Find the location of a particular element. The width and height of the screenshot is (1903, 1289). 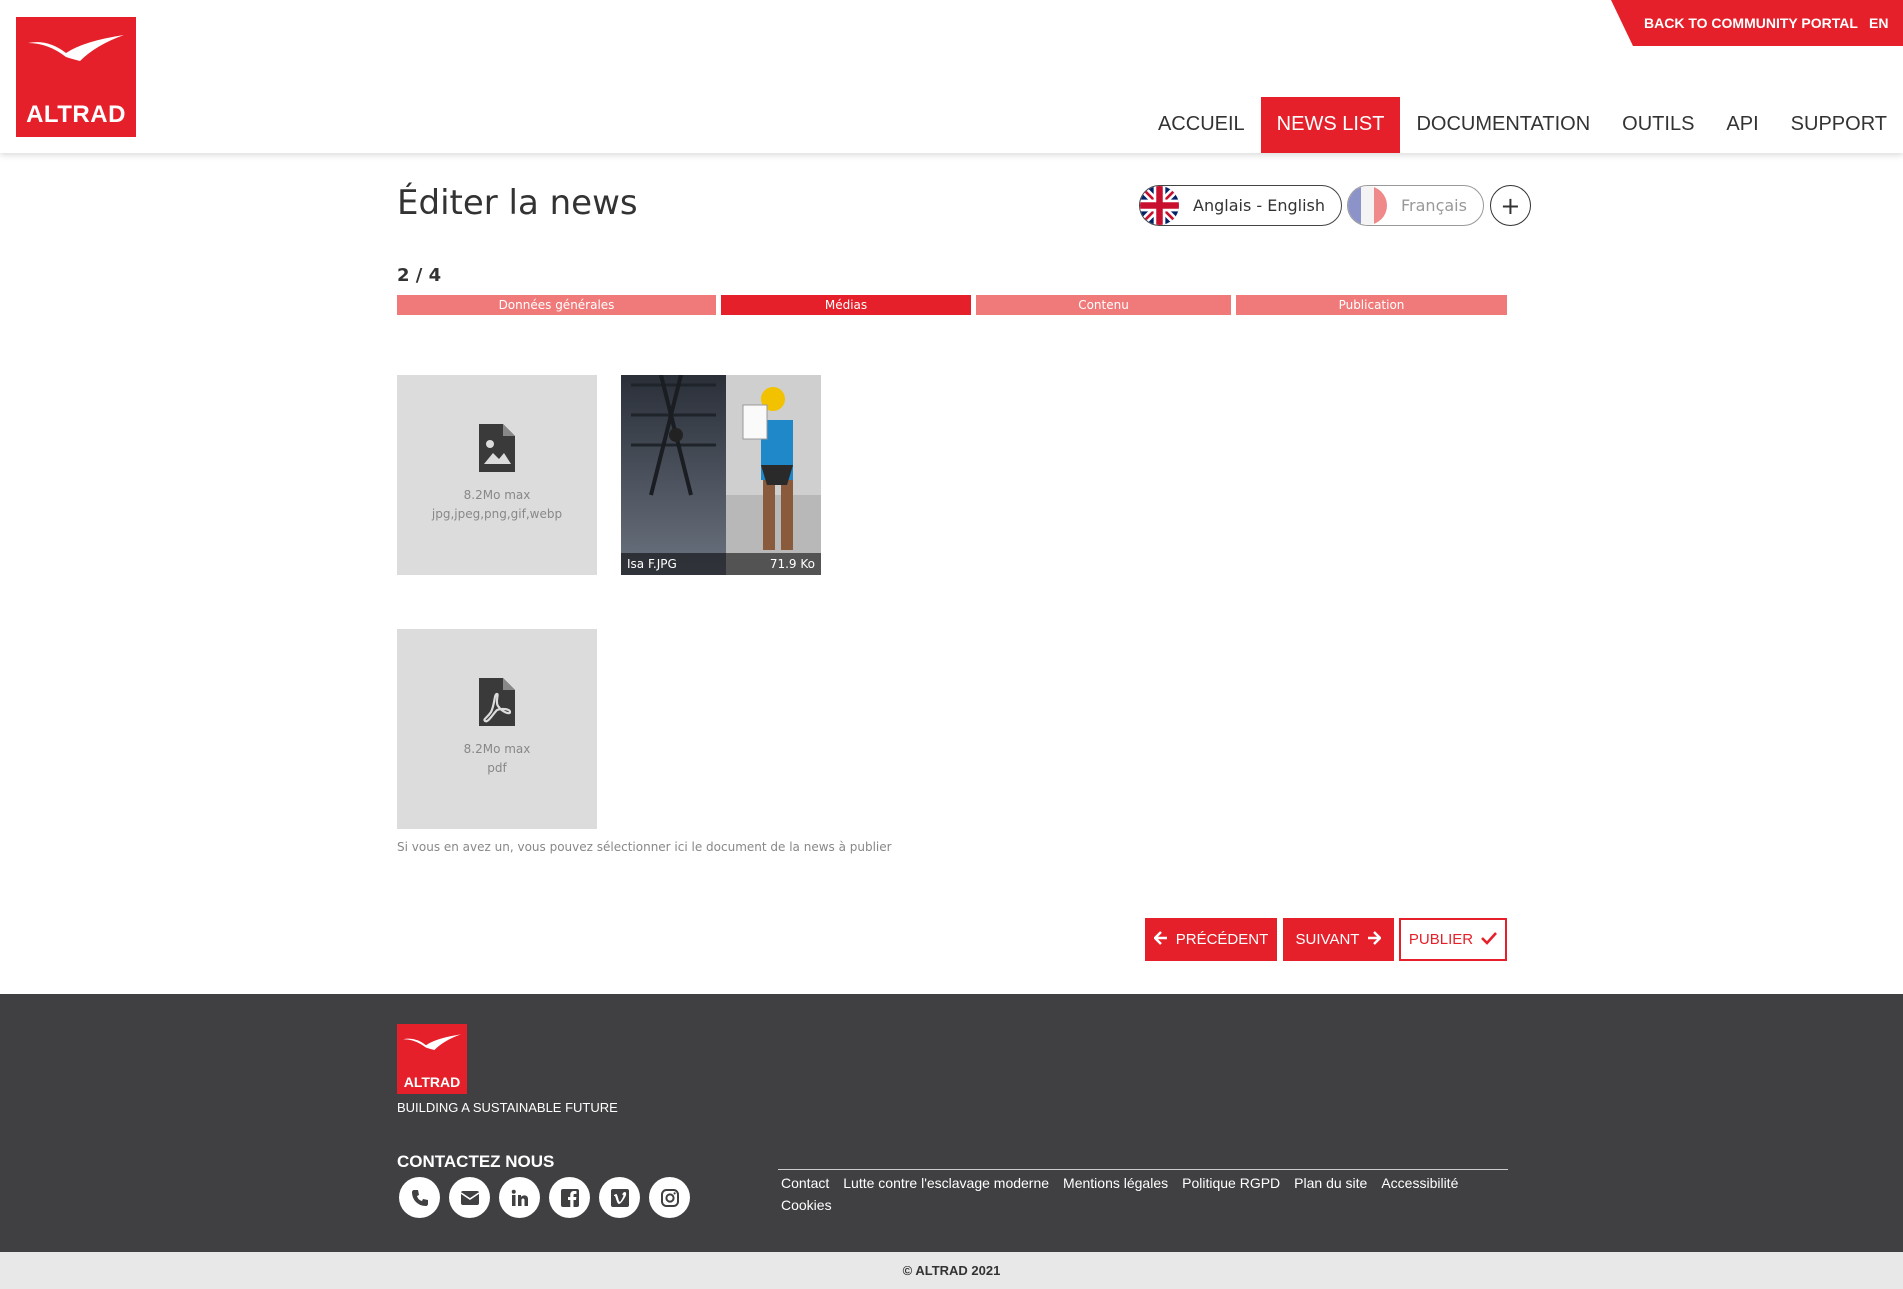

uploaded-image-thumbnail: Isa F.JPG 71.9 Ko is located at coordinates (721, 475).